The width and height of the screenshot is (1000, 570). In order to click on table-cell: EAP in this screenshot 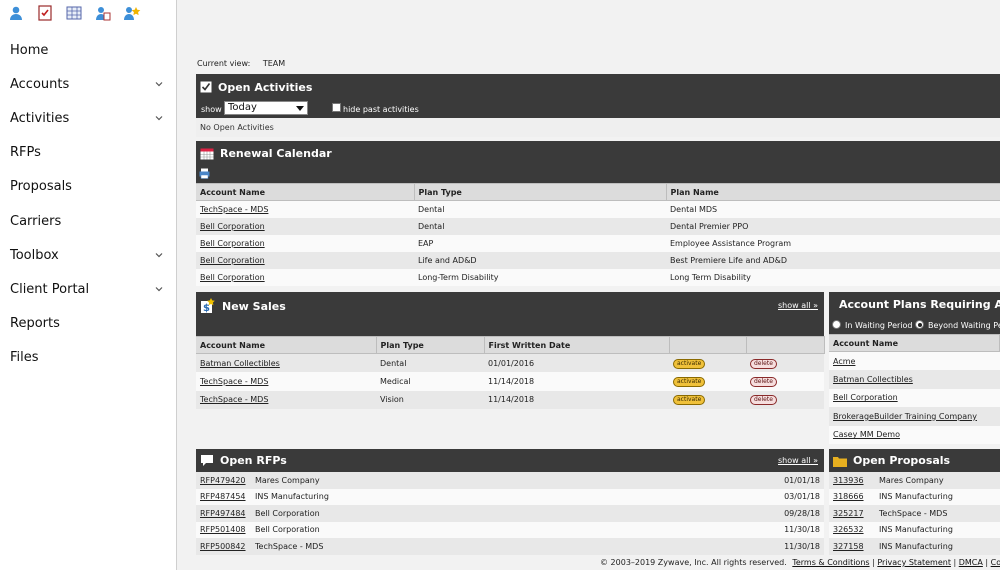, I will do `click(540, 243)`.